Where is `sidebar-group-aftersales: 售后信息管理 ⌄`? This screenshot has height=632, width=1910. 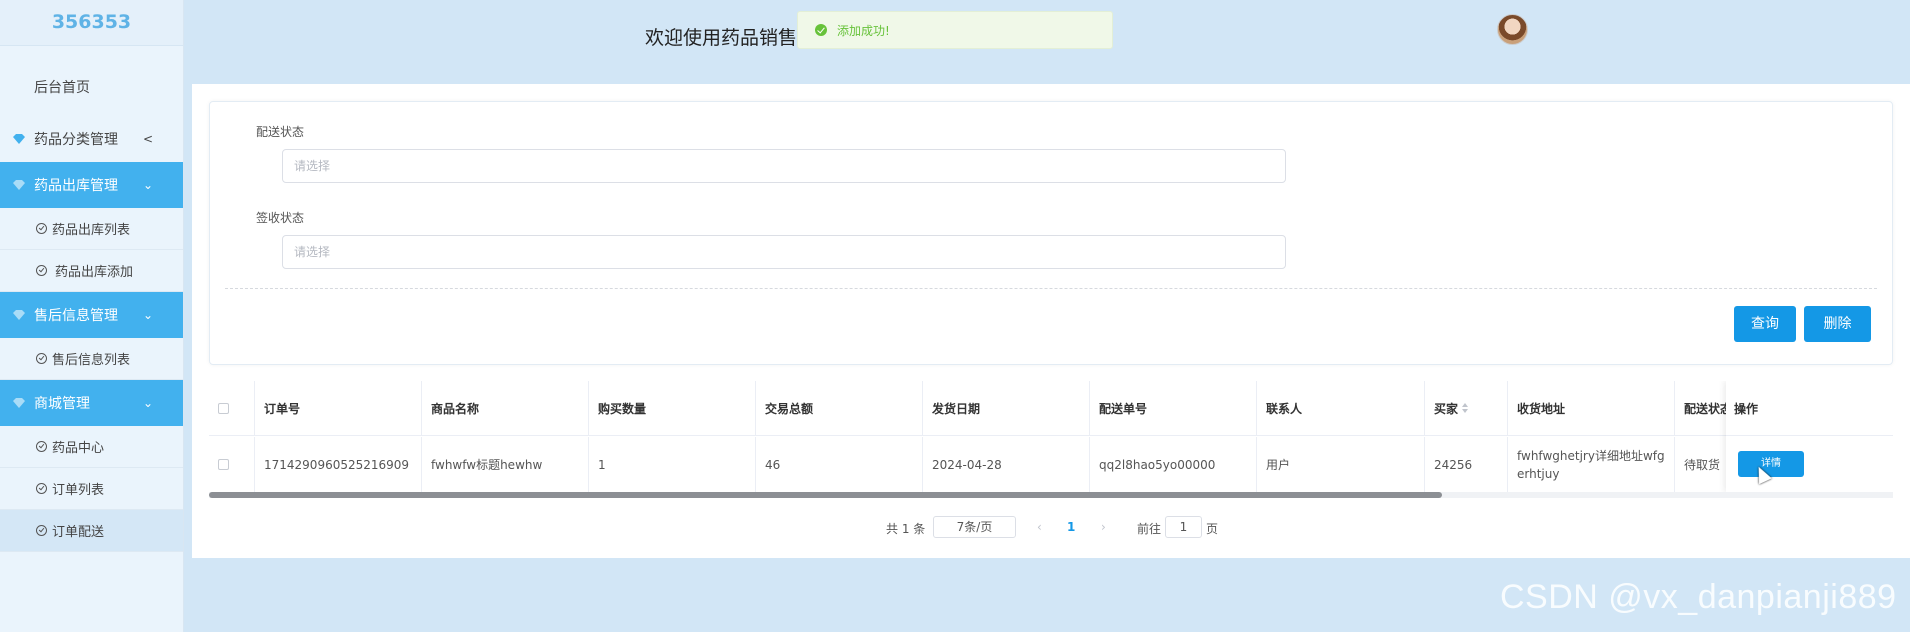
sidebar-group-aftersales: 售后信息管理 ⌄ is located at coordinates (91, 315).